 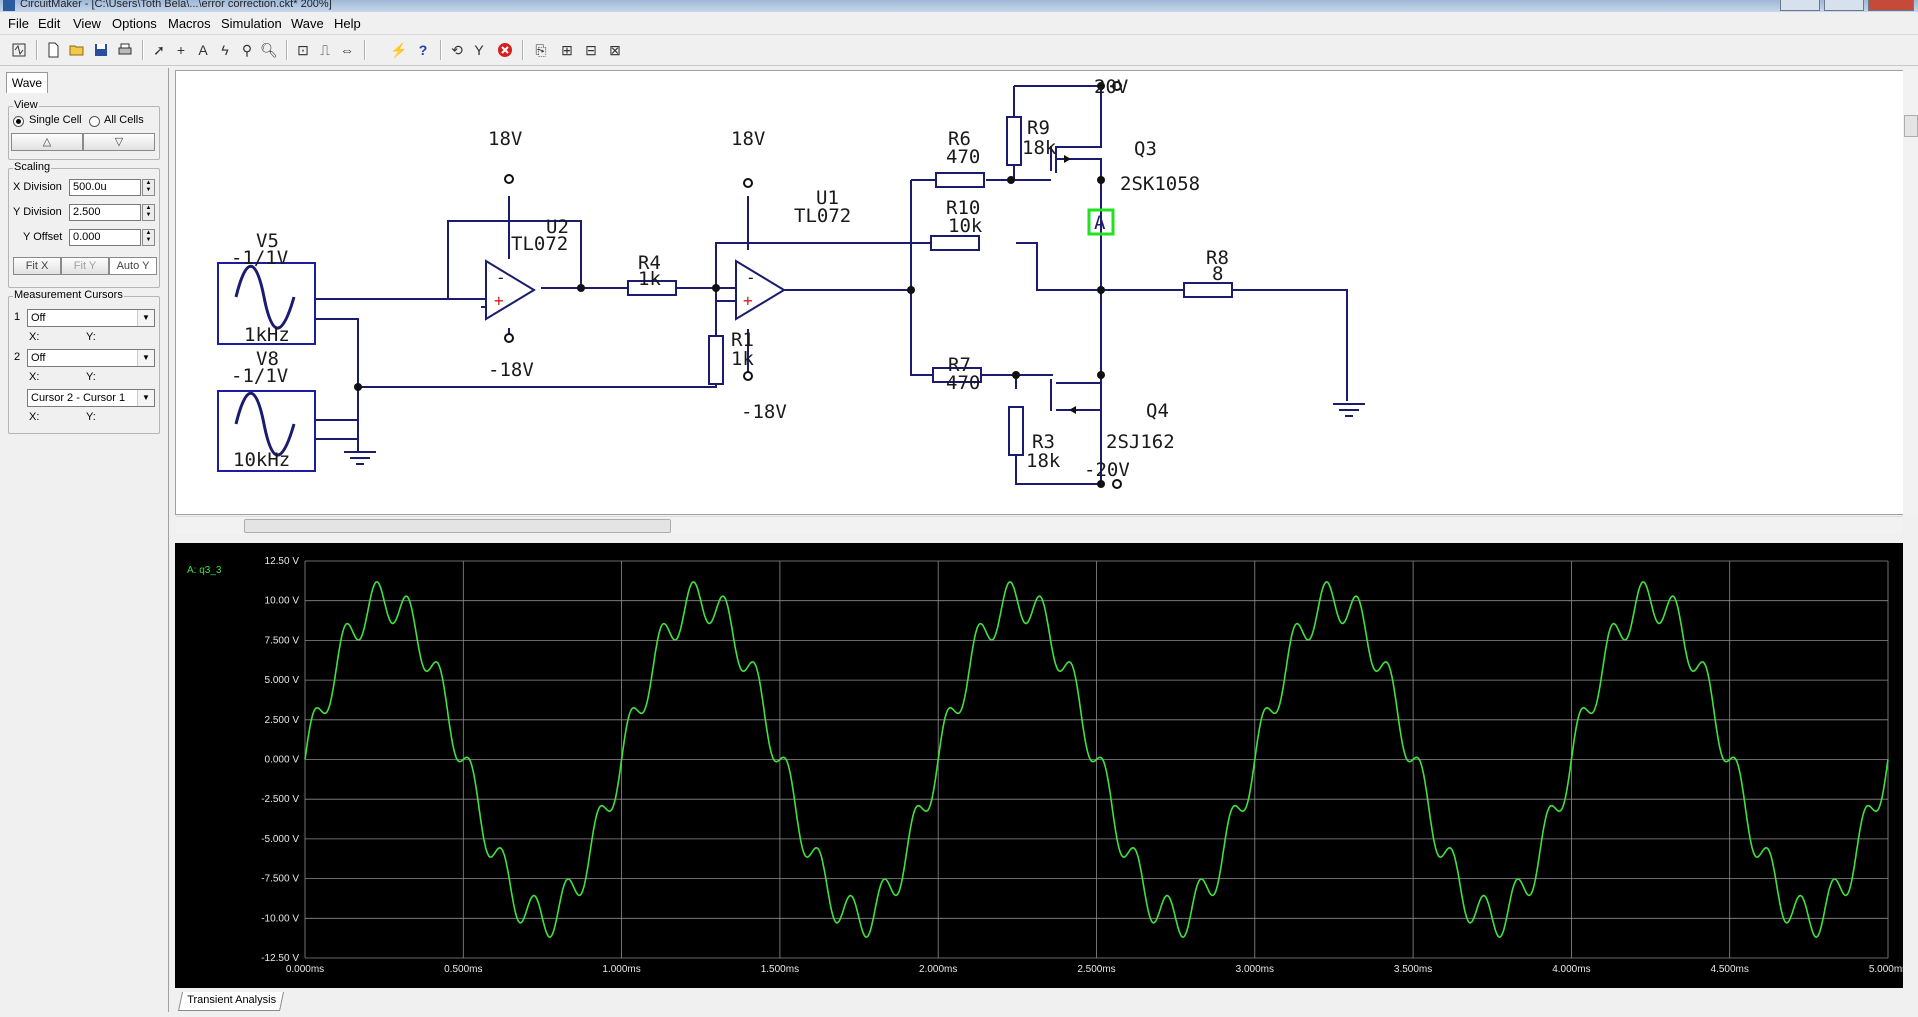 I want to click on cursor2-select: Off ▼, so click(x=91, y=358).